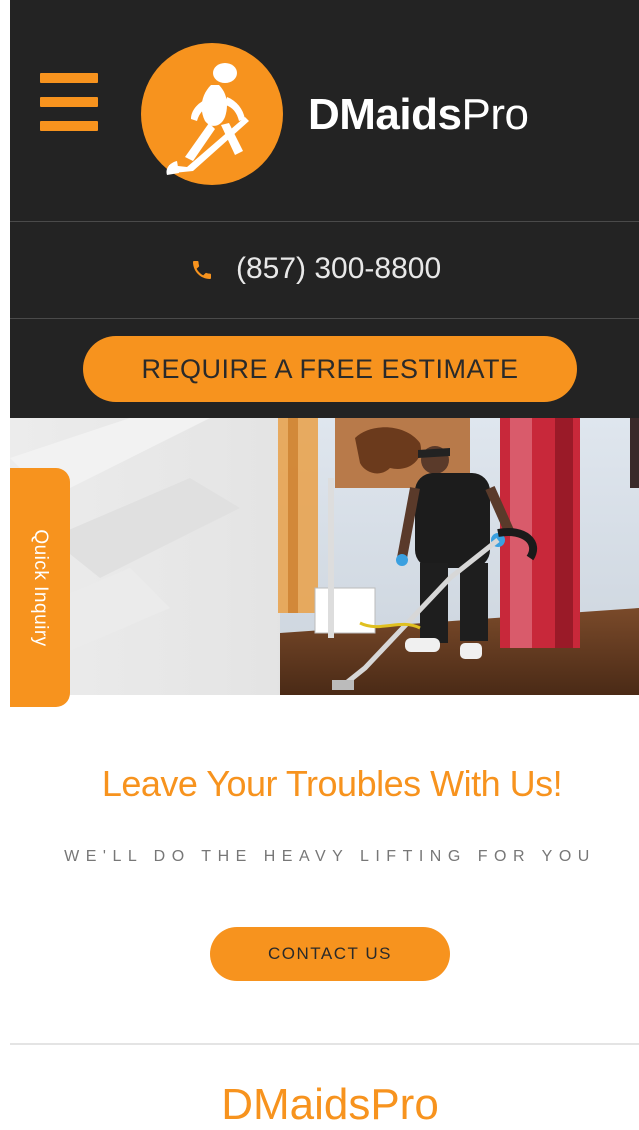 Image resolution: width=639 pixels, height=1130 pixels. What do you see at coordinates (202, 270) in the screenshot?
I see `phone-icon` at bounding box center [202, 270].